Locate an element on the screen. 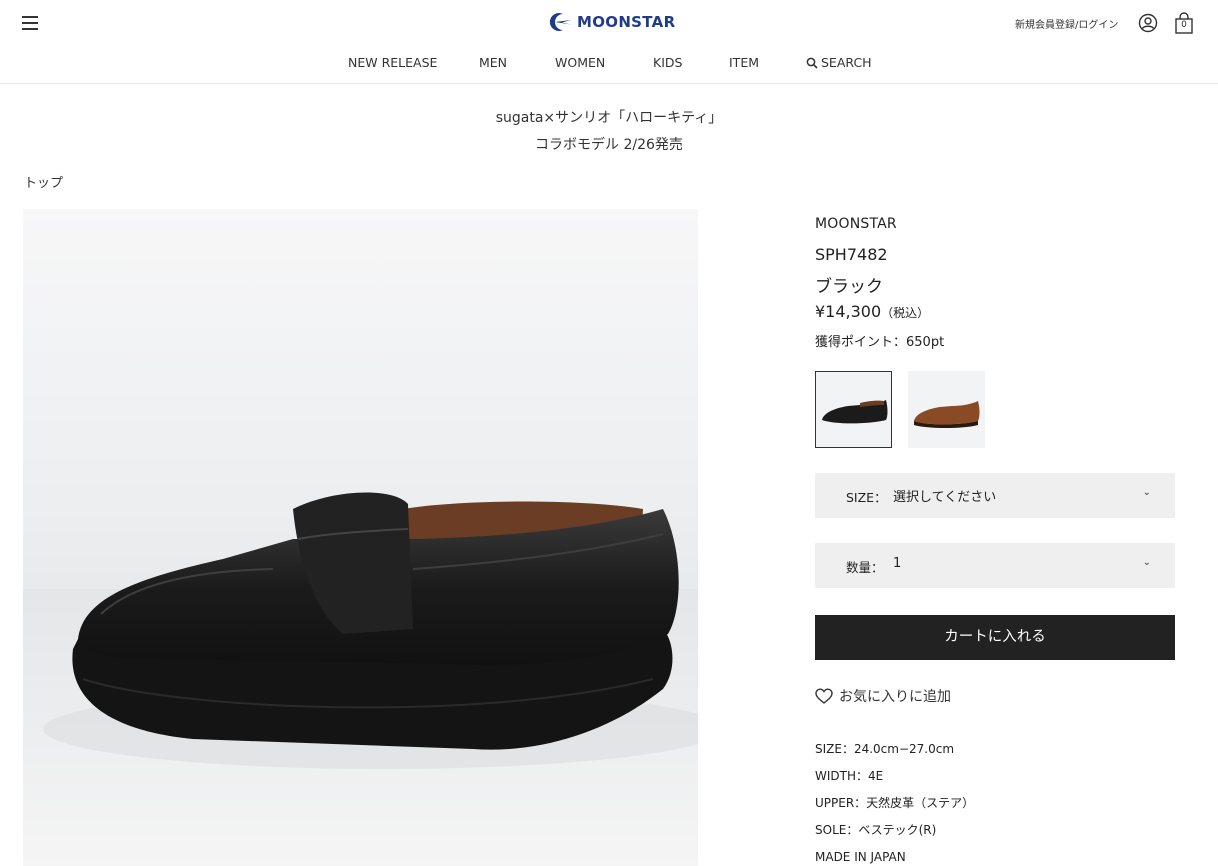  cart-icon: 0 is located at coordinates (1184, 23).